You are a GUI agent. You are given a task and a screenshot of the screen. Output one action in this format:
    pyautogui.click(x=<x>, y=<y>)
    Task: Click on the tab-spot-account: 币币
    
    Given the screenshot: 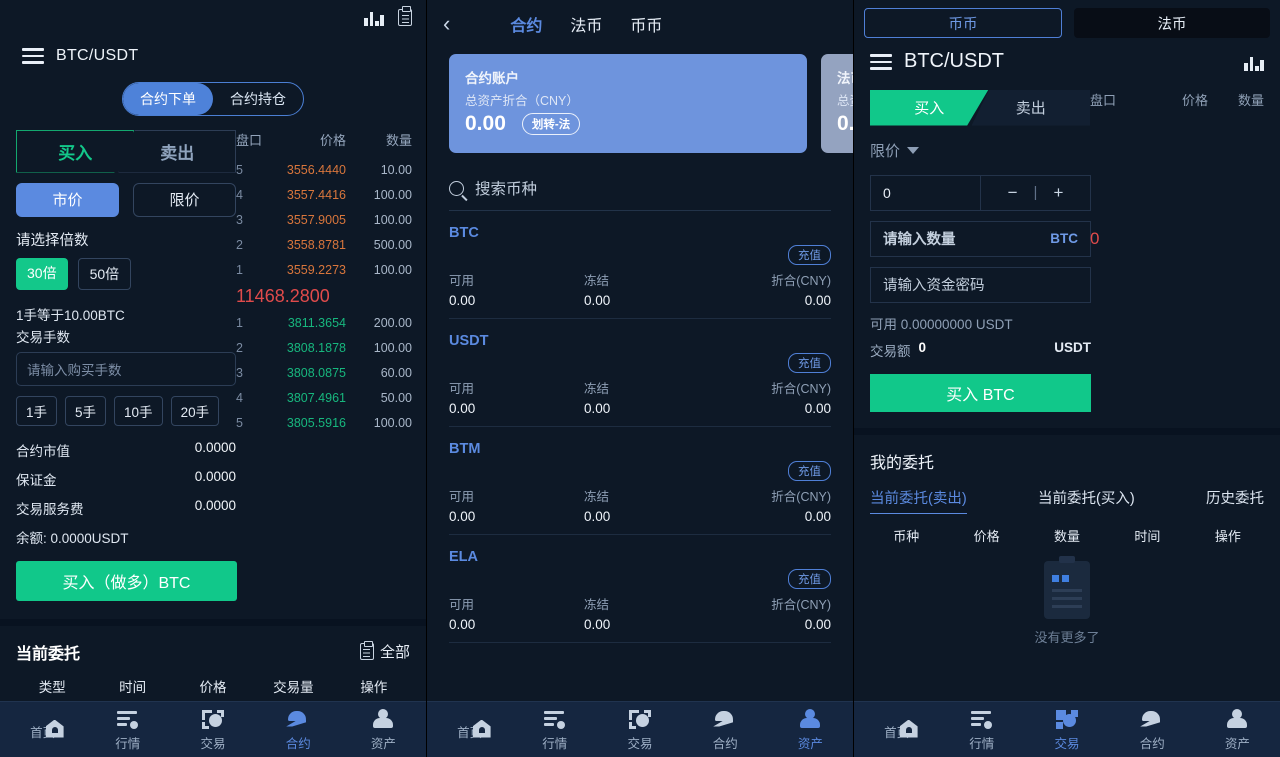 What is the action you would take?
    pyautogui.click(x=646, y=24)
    